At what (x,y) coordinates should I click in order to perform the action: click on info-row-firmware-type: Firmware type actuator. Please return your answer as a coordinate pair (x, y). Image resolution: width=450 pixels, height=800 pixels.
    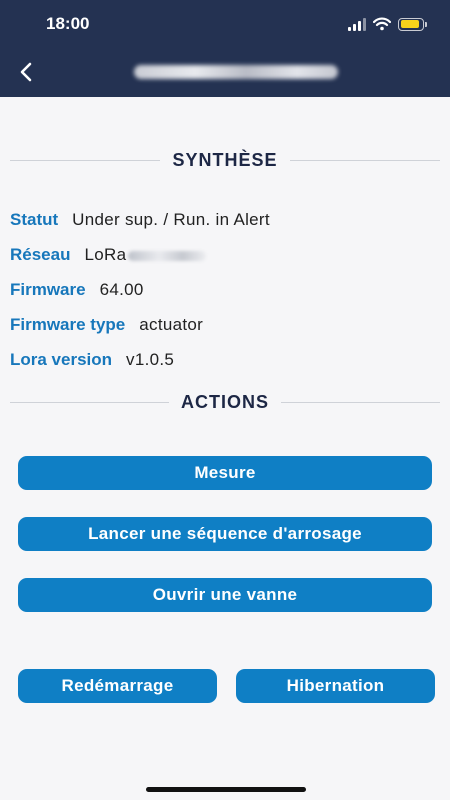
    Looking at the image, I should click on (106, 325).